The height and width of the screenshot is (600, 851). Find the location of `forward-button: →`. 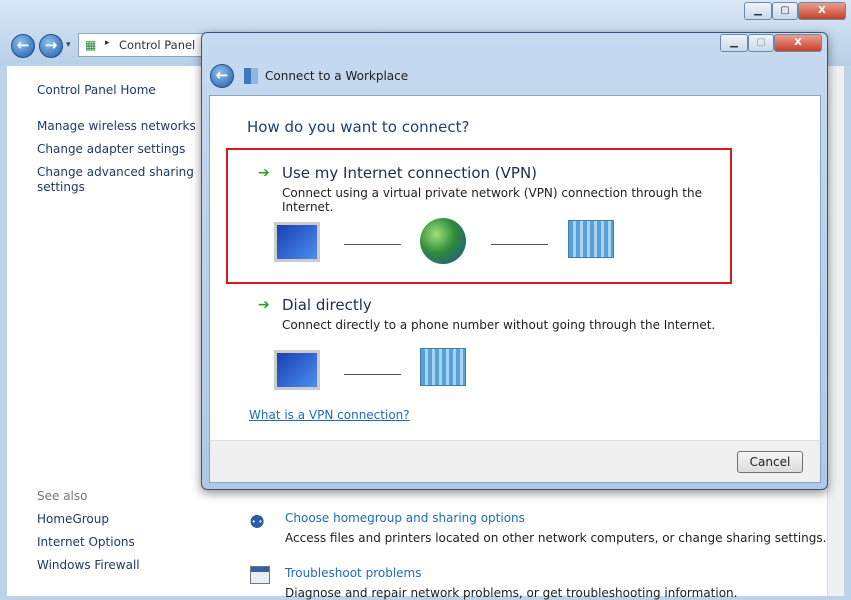

forward-button: → is located at coordinates (51, 46).